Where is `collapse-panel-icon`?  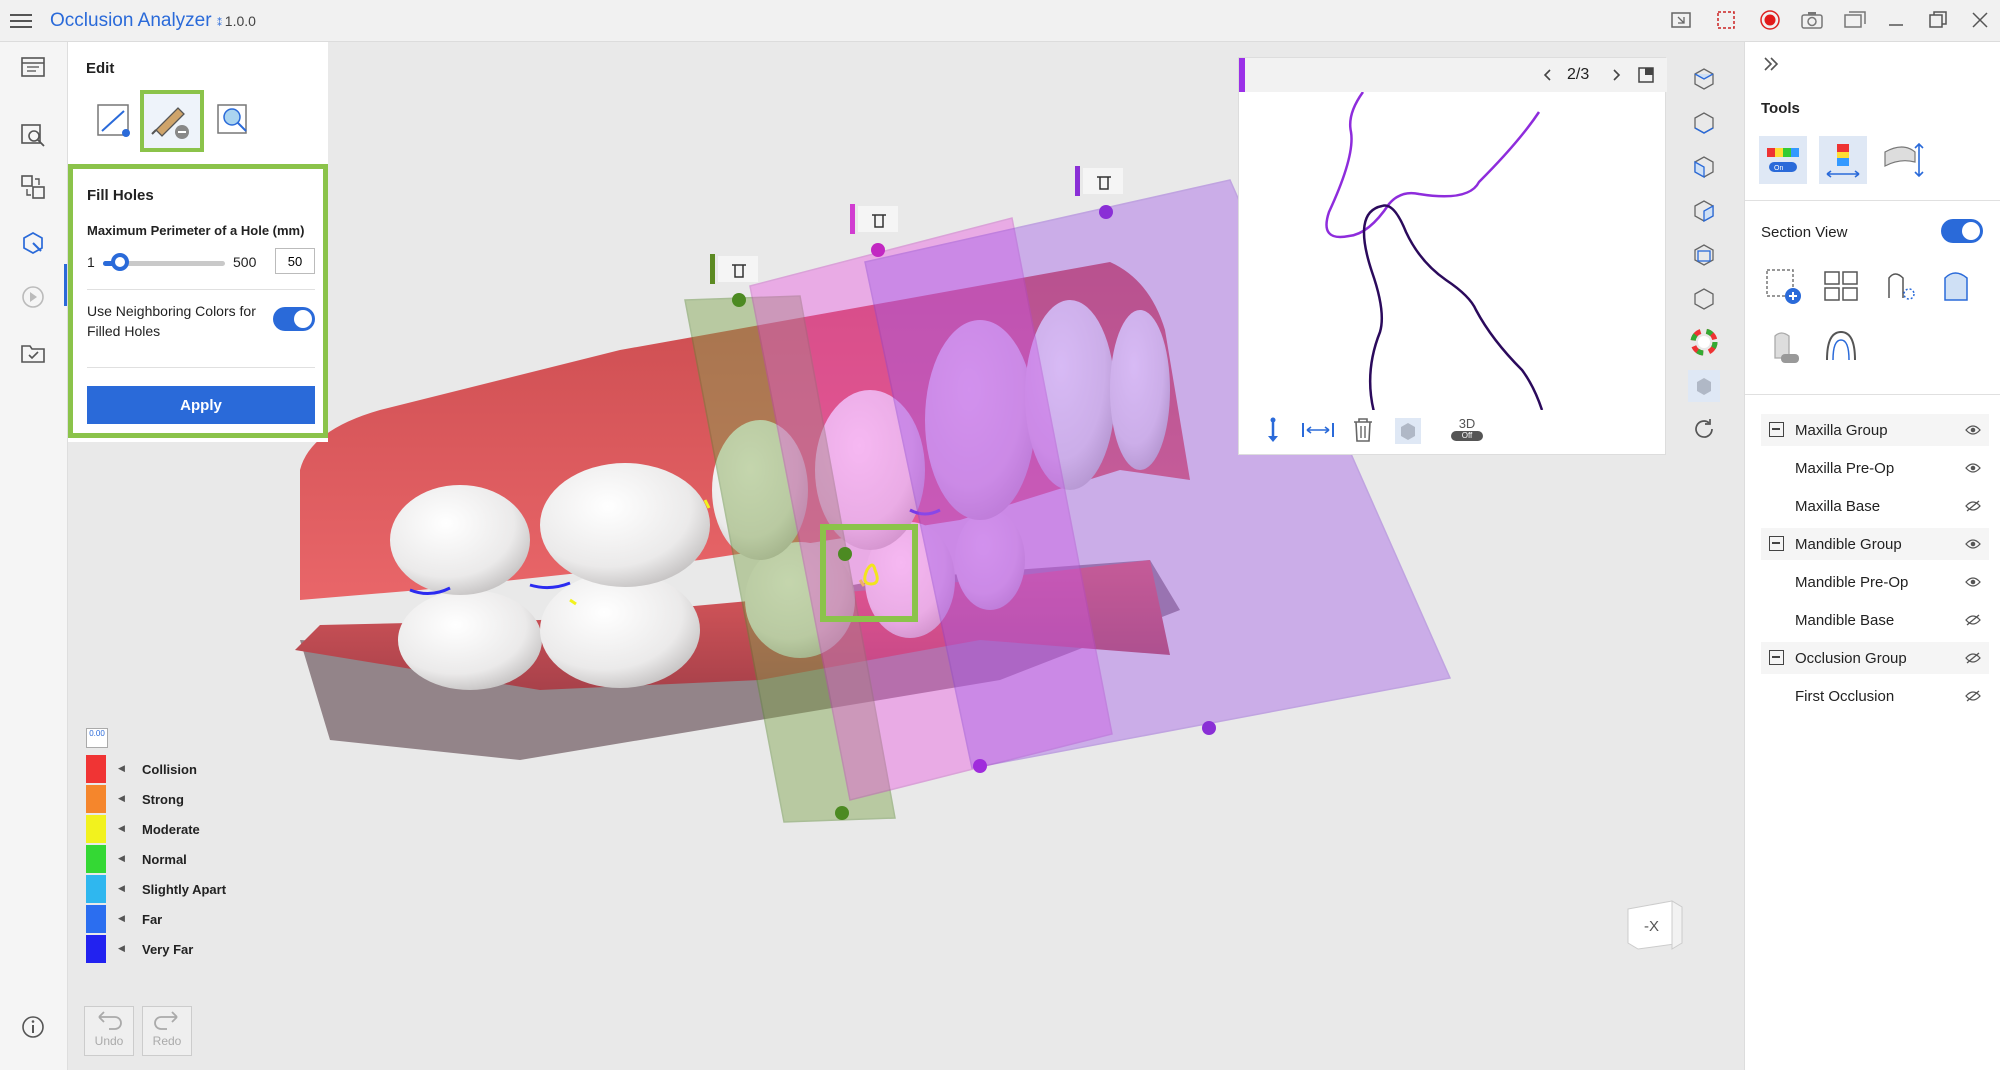 collapse-panel-icon is located at coordinates (1771, 64).